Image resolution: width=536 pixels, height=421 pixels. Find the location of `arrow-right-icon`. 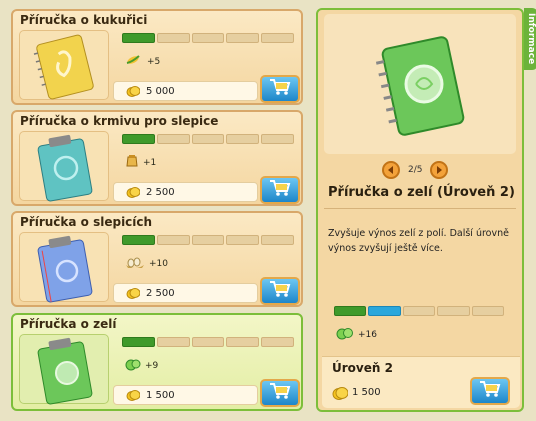

arrow-right-icon is located at coordinates (440, 170).